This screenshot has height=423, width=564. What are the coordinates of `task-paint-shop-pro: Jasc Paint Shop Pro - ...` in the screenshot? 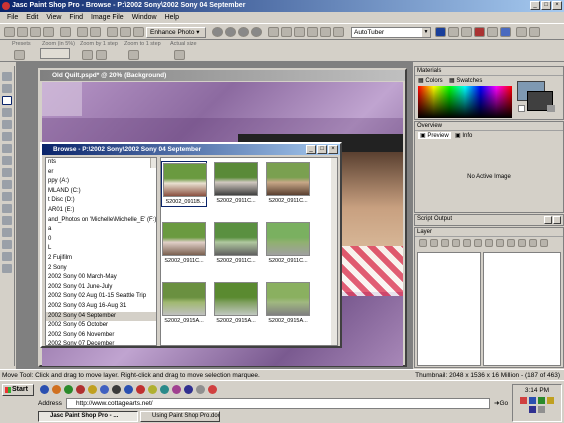 It's located at (88, 416).